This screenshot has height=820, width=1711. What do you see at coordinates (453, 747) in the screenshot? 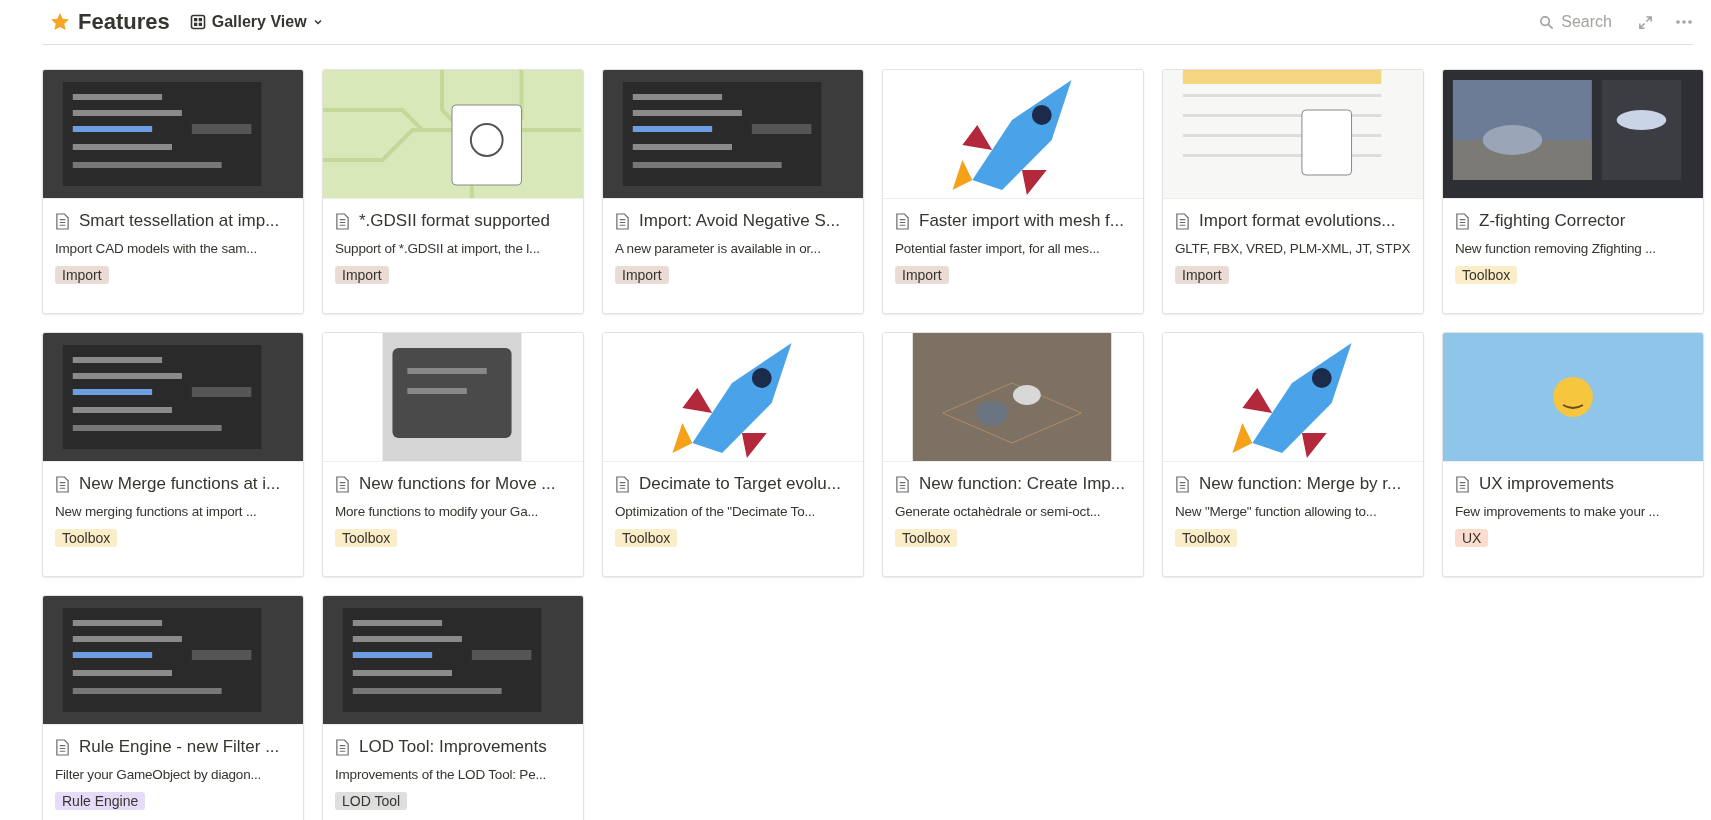
I see `card-title: LOD Tool: Improvements` at bounding box center [453, 747].